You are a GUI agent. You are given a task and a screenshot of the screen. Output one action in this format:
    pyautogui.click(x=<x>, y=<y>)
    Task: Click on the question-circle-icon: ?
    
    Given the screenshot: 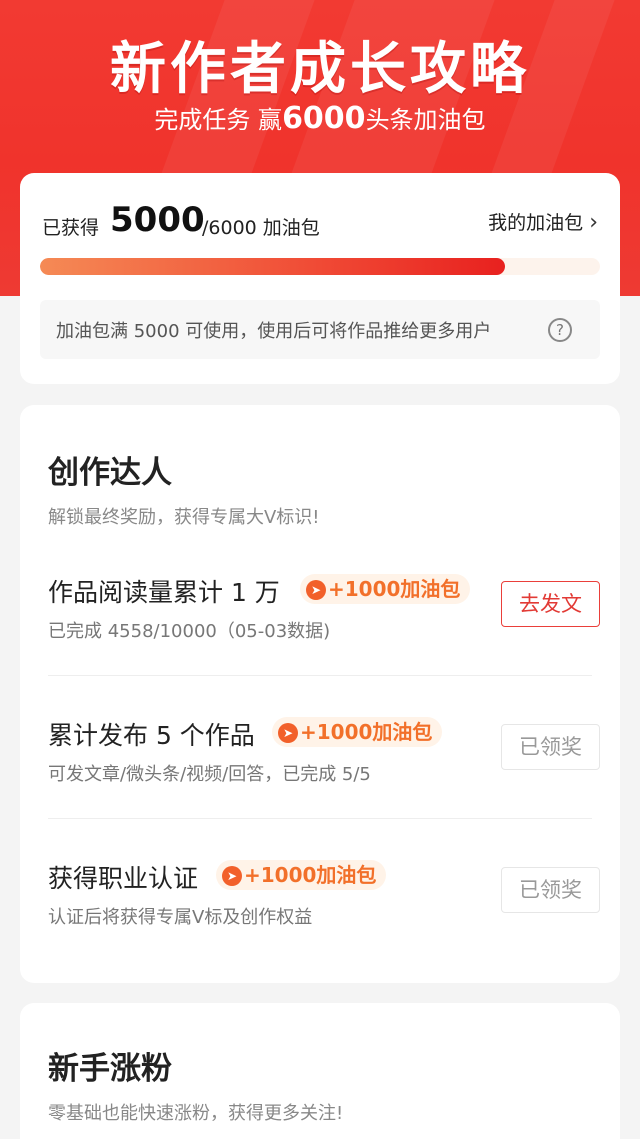 What is the action you would take?
    pyautogui.click(x=560, y=330)
    